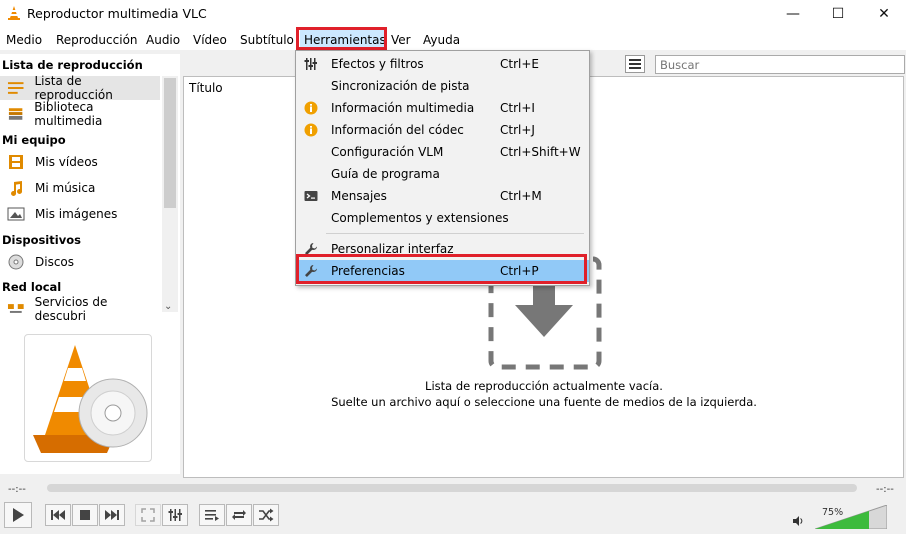 Image resolution: width=906 pixels, height=534 pixels. What do you see at coordinates (117, 13) in the screenshot?
I see `window-title: Reproductor multimedia VLC` at bounding box center [117, 13].